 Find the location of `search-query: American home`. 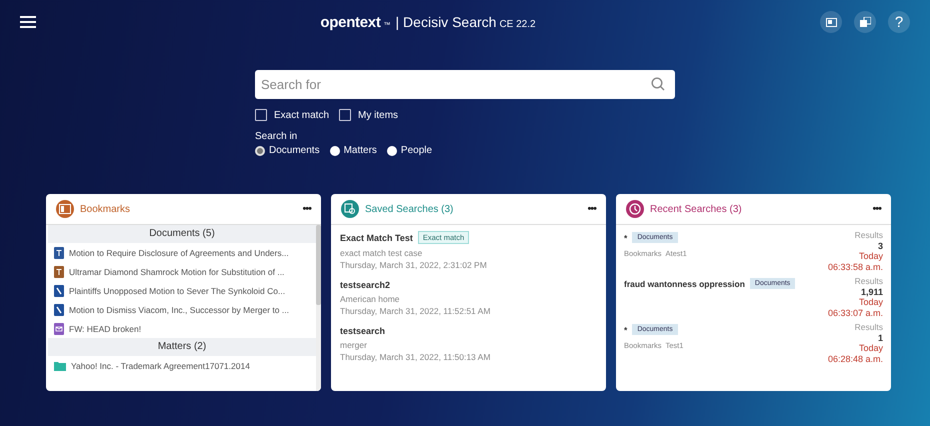

search-query: American home is located at coordinates (370, 299).